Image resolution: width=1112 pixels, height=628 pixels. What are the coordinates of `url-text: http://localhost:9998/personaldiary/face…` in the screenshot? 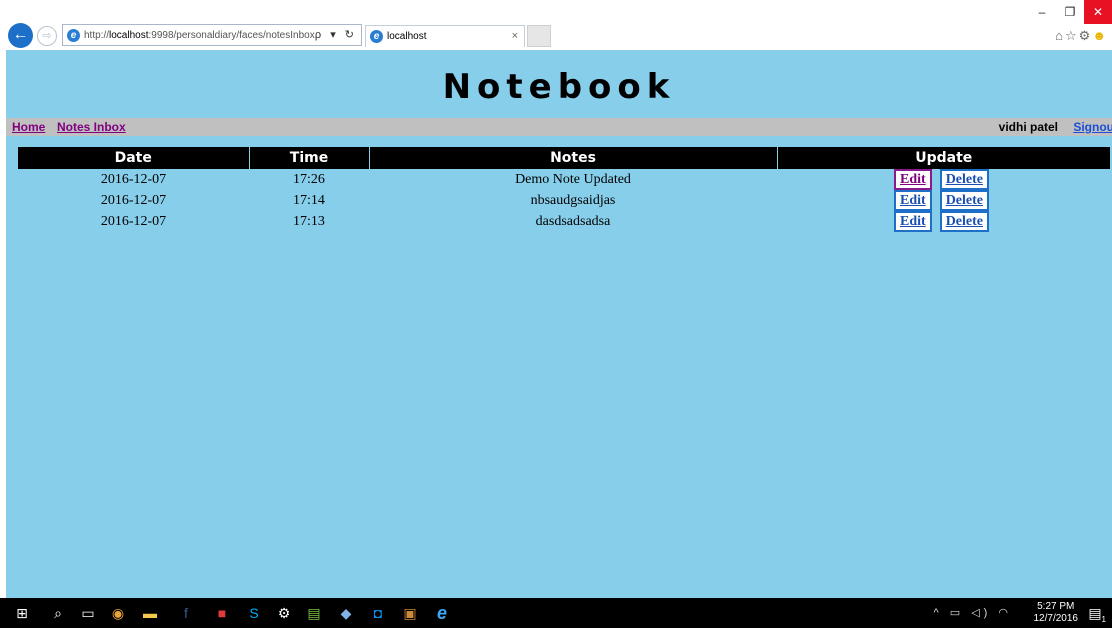 It's located at (200, 35).